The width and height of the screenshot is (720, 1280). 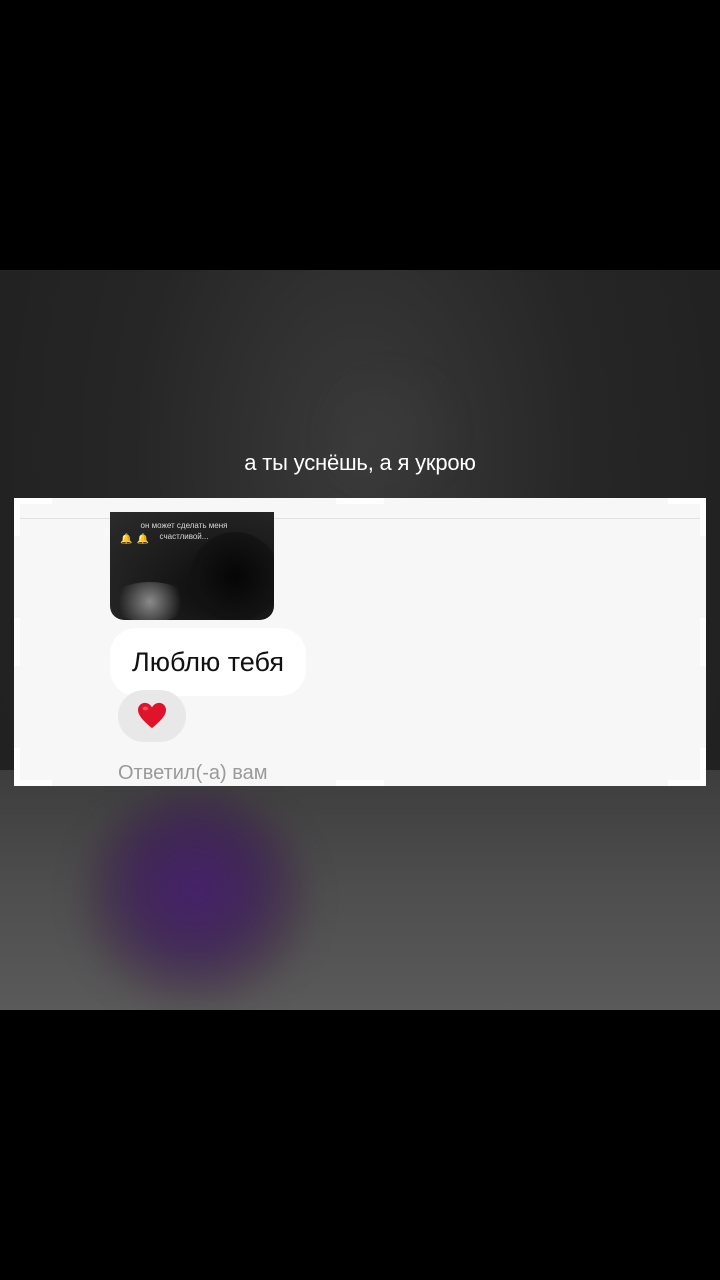 I want to click on thumbnail-light, so click(x=150, y=601).